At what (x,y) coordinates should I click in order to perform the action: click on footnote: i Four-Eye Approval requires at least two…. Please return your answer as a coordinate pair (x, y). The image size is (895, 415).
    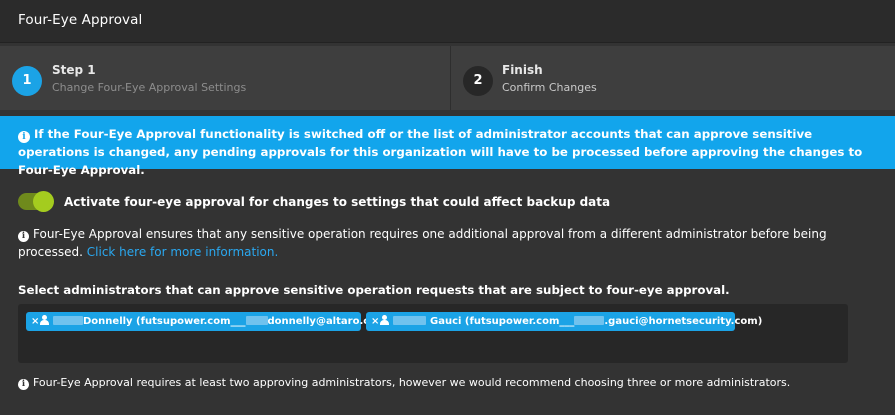
    Looking at the image, I should click on (404, 383).